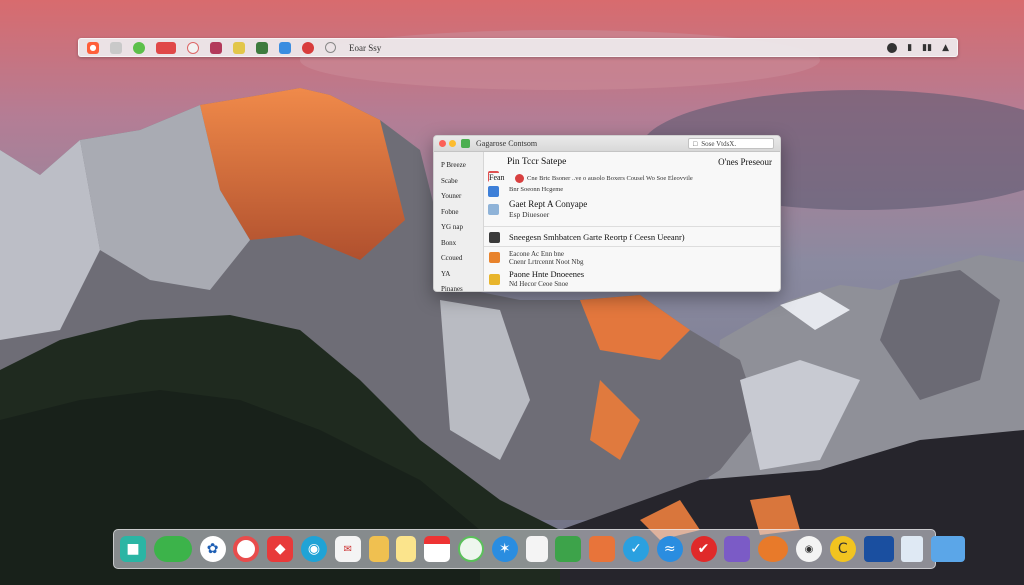 The width and height of the screenshot is (1024, 585). Describe the element at coordinates (536, 189) in the screenshot. I see `list-item-subtitle: Bnr Soeonn Hcgeme` at that location.